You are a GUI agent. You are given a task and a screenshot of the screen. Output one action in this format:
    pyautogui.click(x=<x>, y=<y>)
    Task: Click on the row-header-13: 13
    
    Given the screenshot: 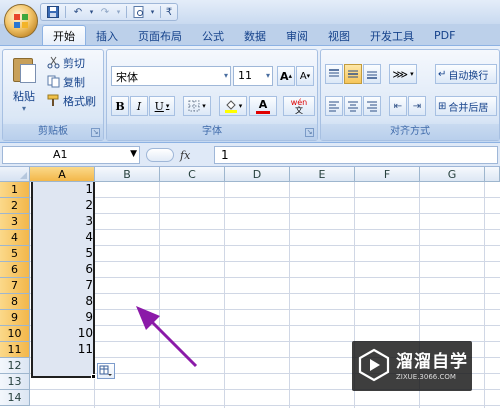 What is the action you would take?
    pyautogui.click(x=15, y=382)
    